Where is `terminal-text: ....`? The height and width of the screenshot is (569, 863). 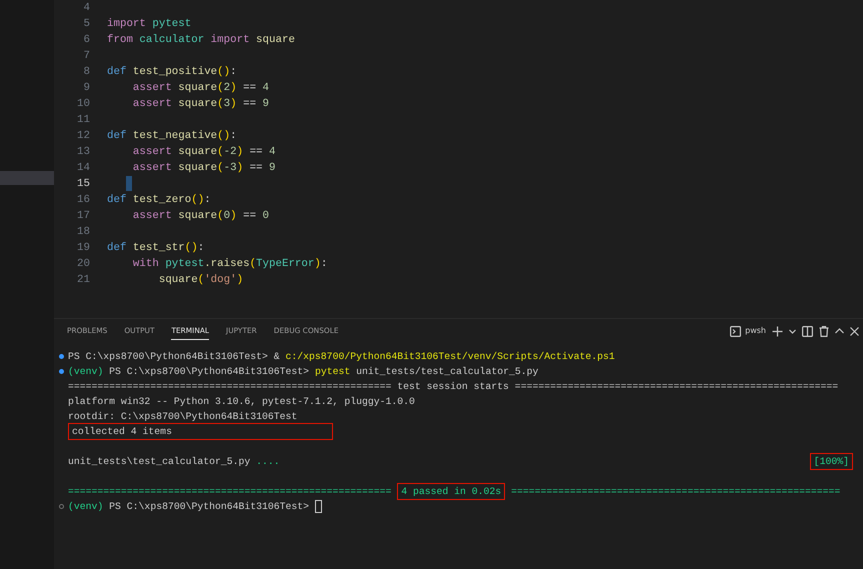 terminal-text: .... is located at coordinates (268, 462).